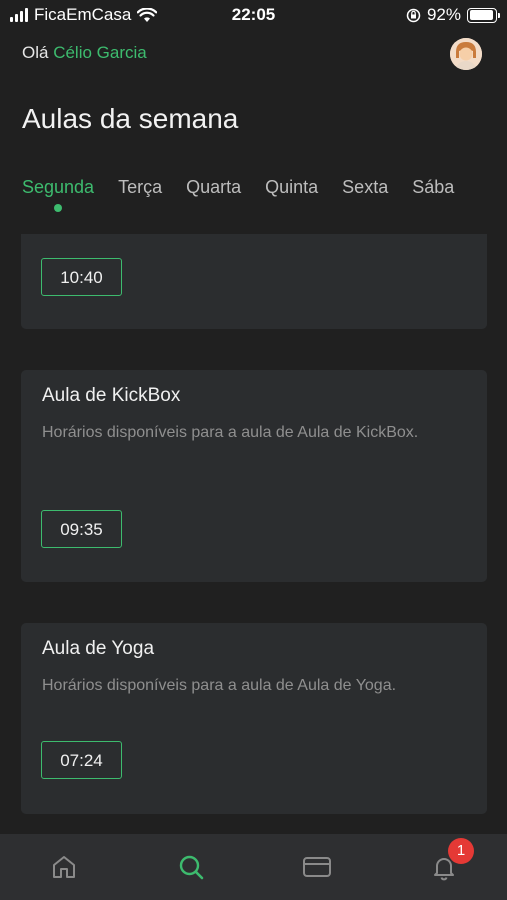  What do you see at coordinates (35, 52) in the screenshot?
I see `greeting-prefix: Olá` at bounding box center [35, 52].